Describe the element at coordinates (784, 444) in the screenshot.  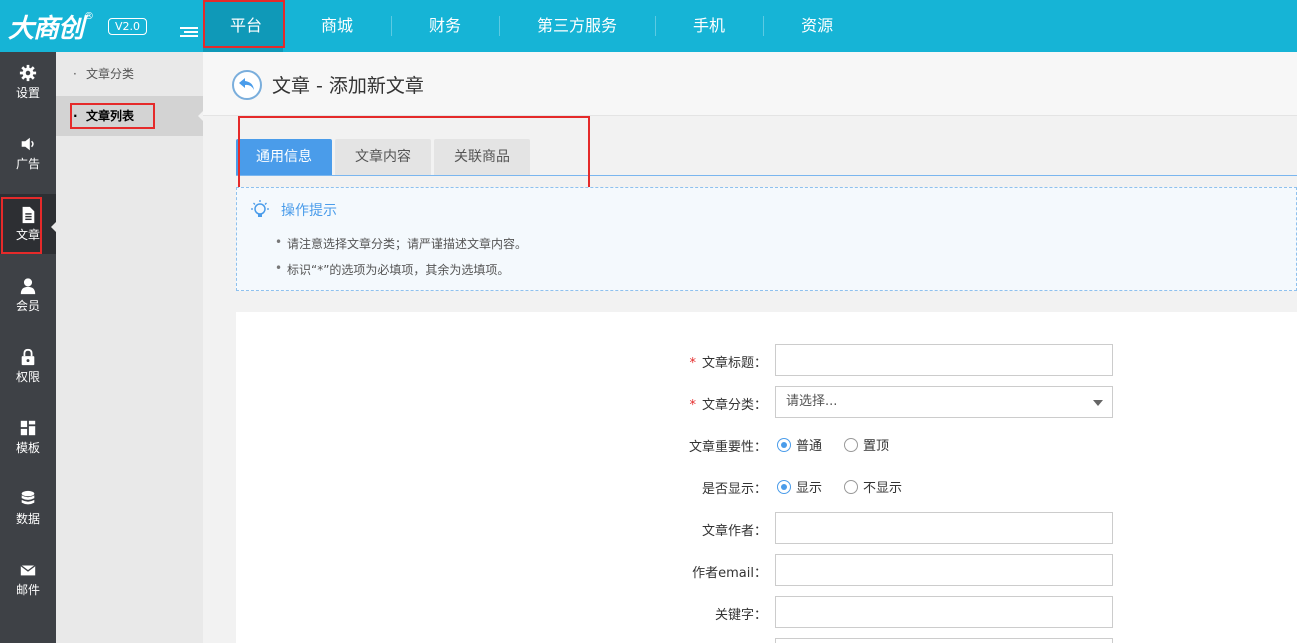
I see `importance-normal-radio` at that location.